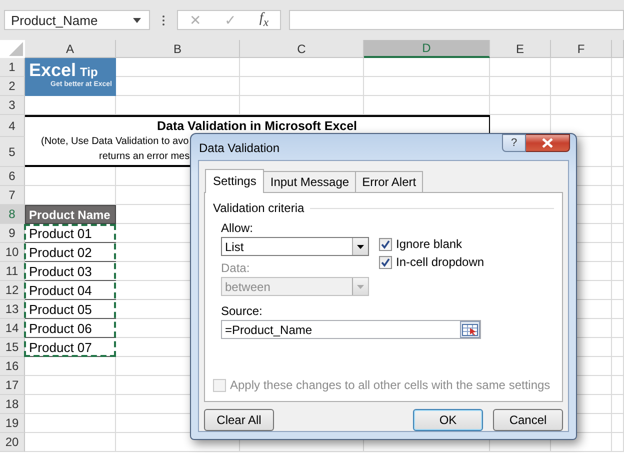 The width and height of the screenshot is (624, 453). What do you see at coordinates (12, 214) in the screenshot?
I see `row-header: 8` at bounding box center [12, 214].